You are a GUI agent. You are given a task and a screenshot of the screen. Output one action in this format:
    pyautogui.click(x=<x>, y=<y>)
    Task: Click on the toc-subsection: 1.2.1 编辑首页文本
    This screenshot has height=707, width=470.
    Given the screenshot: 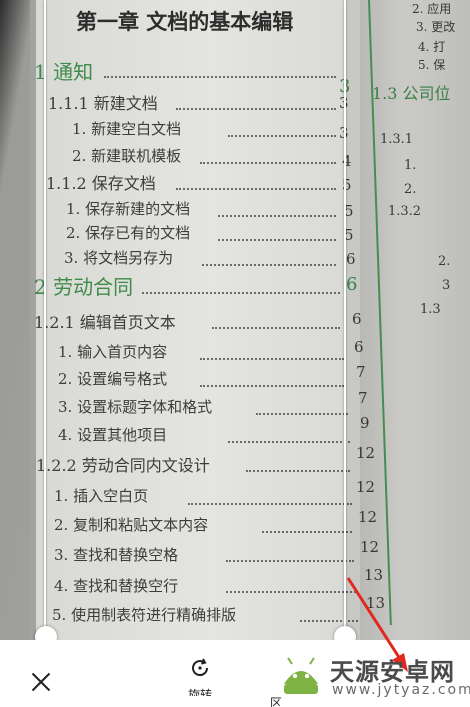 What is the action you would take?
    pyautogui.click(x=105, y=322)
    